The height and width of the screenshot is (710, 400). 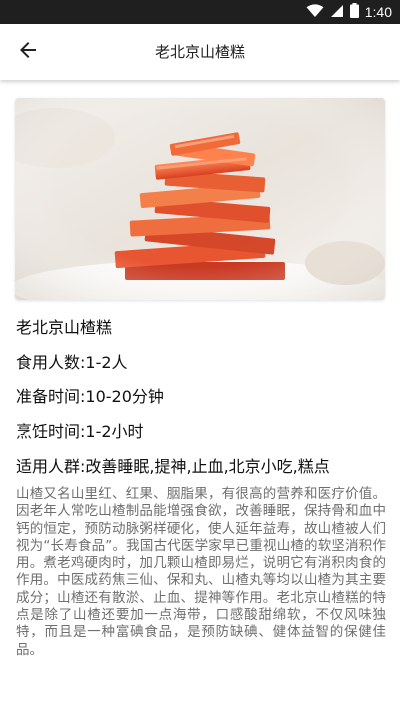 What do you see at coordinates (72, 362) in the screenshot?
I see `servings-text: 食用人数:1-2人` at bounding box center [72, 362].